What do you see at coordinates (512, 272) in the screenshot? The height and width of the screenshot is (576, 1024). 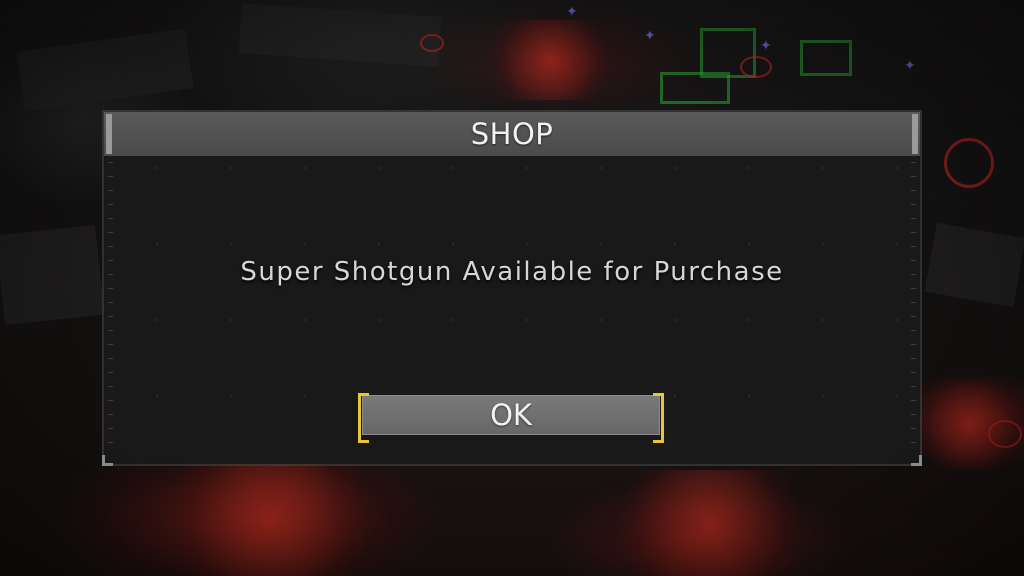 I see `dialog-message: Super Shotgun Available for Purchase` at bounding box center [512, 272].